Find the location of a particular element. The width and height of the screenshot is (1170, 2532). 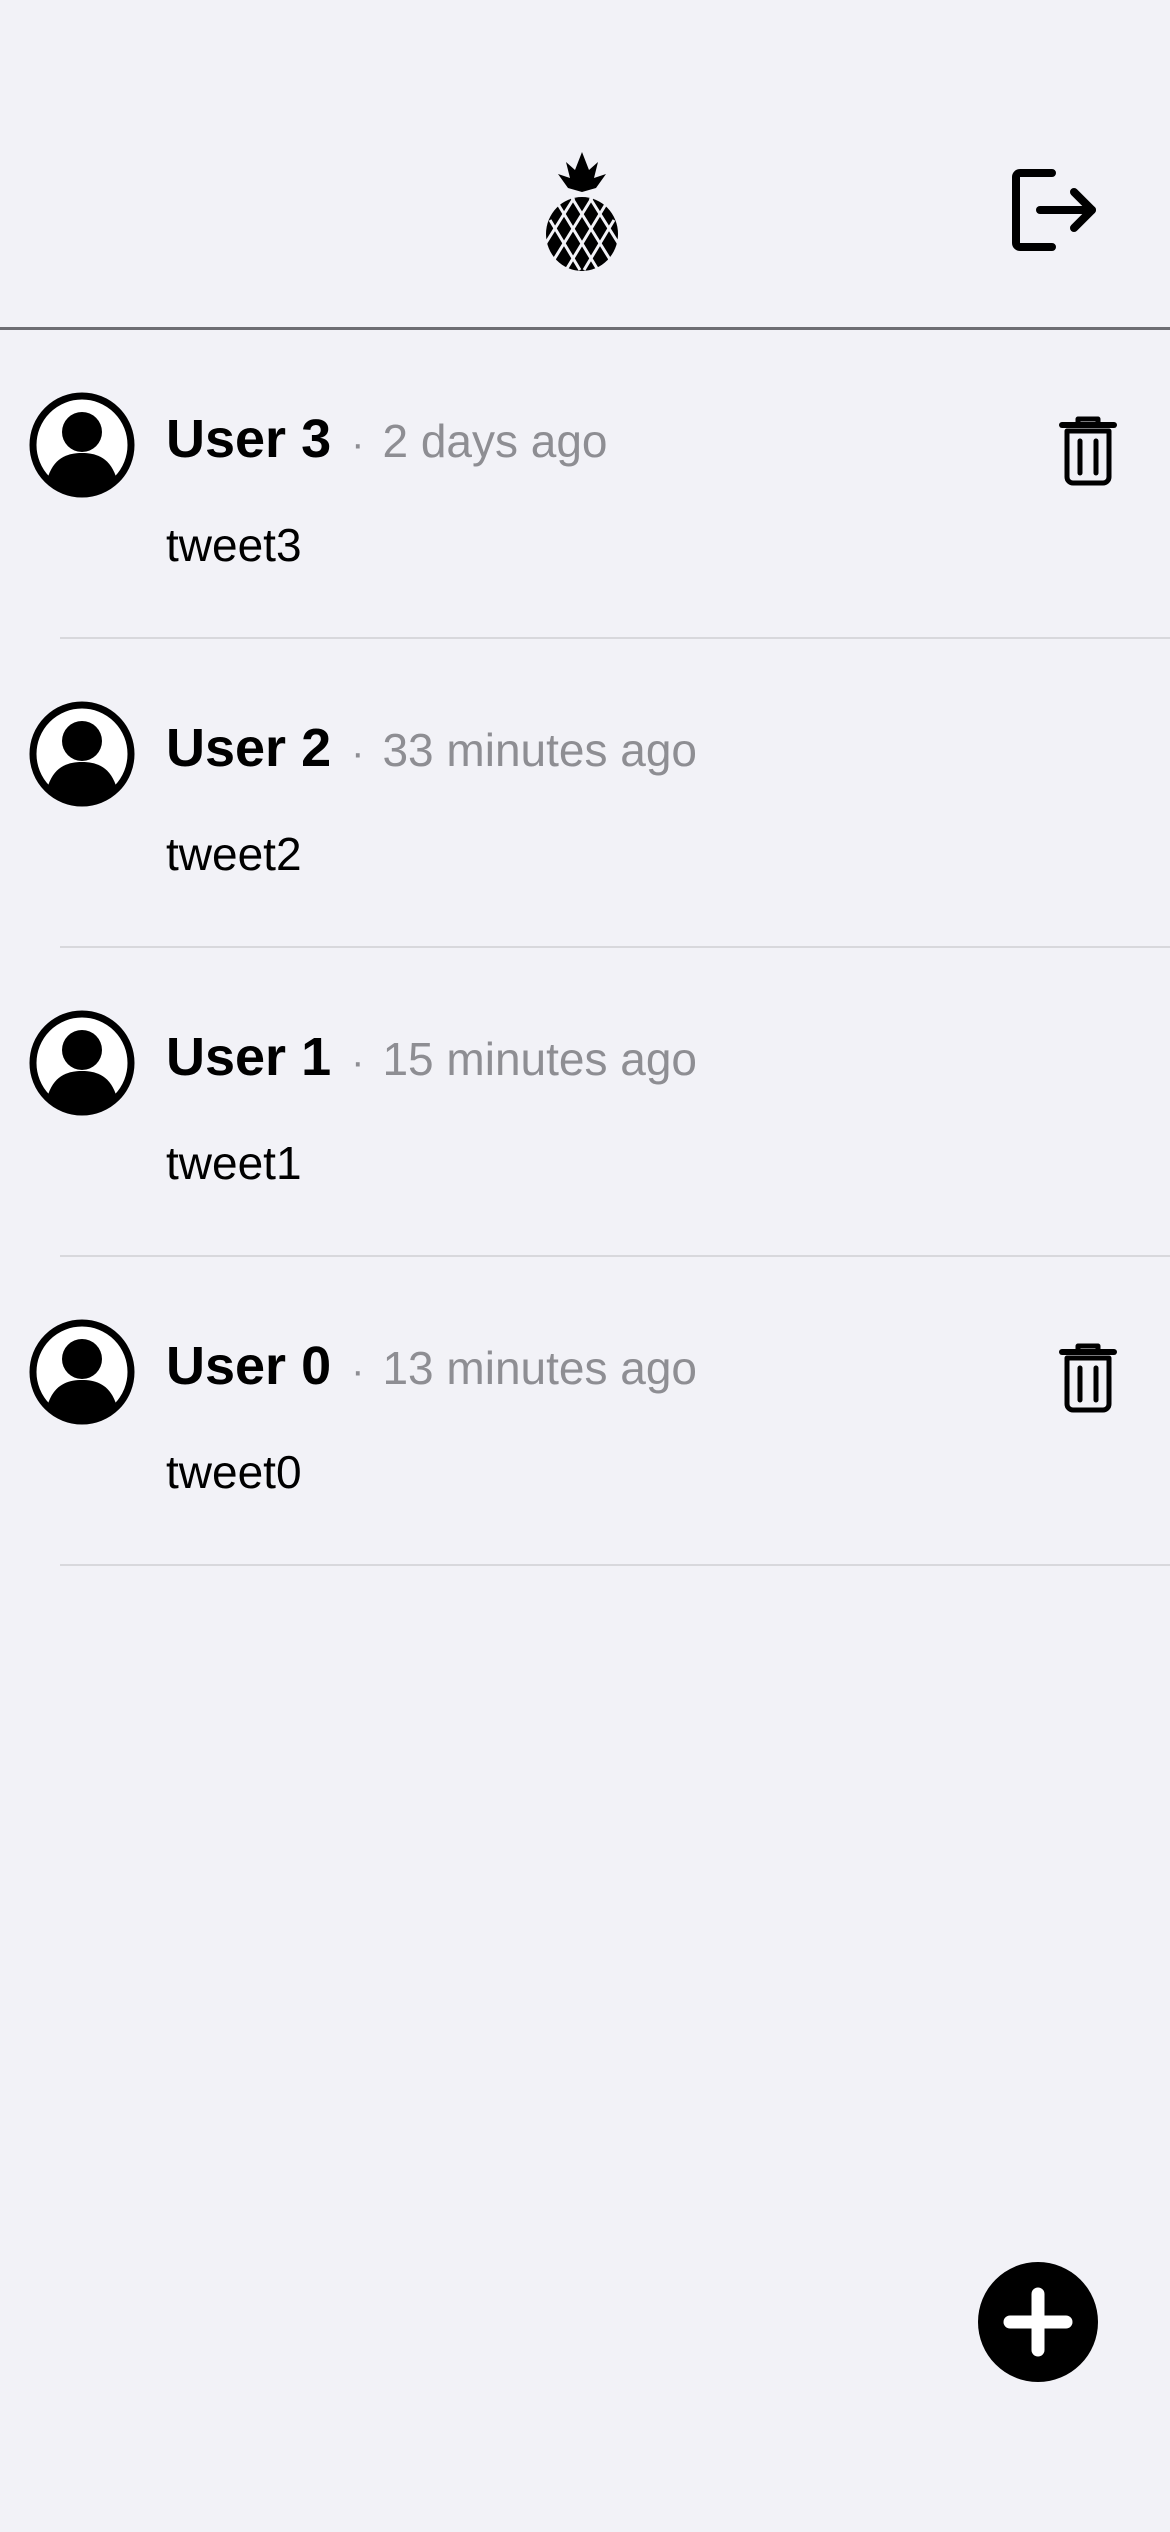

tweet-username: User 0 is located at coordinates (248, 1366).